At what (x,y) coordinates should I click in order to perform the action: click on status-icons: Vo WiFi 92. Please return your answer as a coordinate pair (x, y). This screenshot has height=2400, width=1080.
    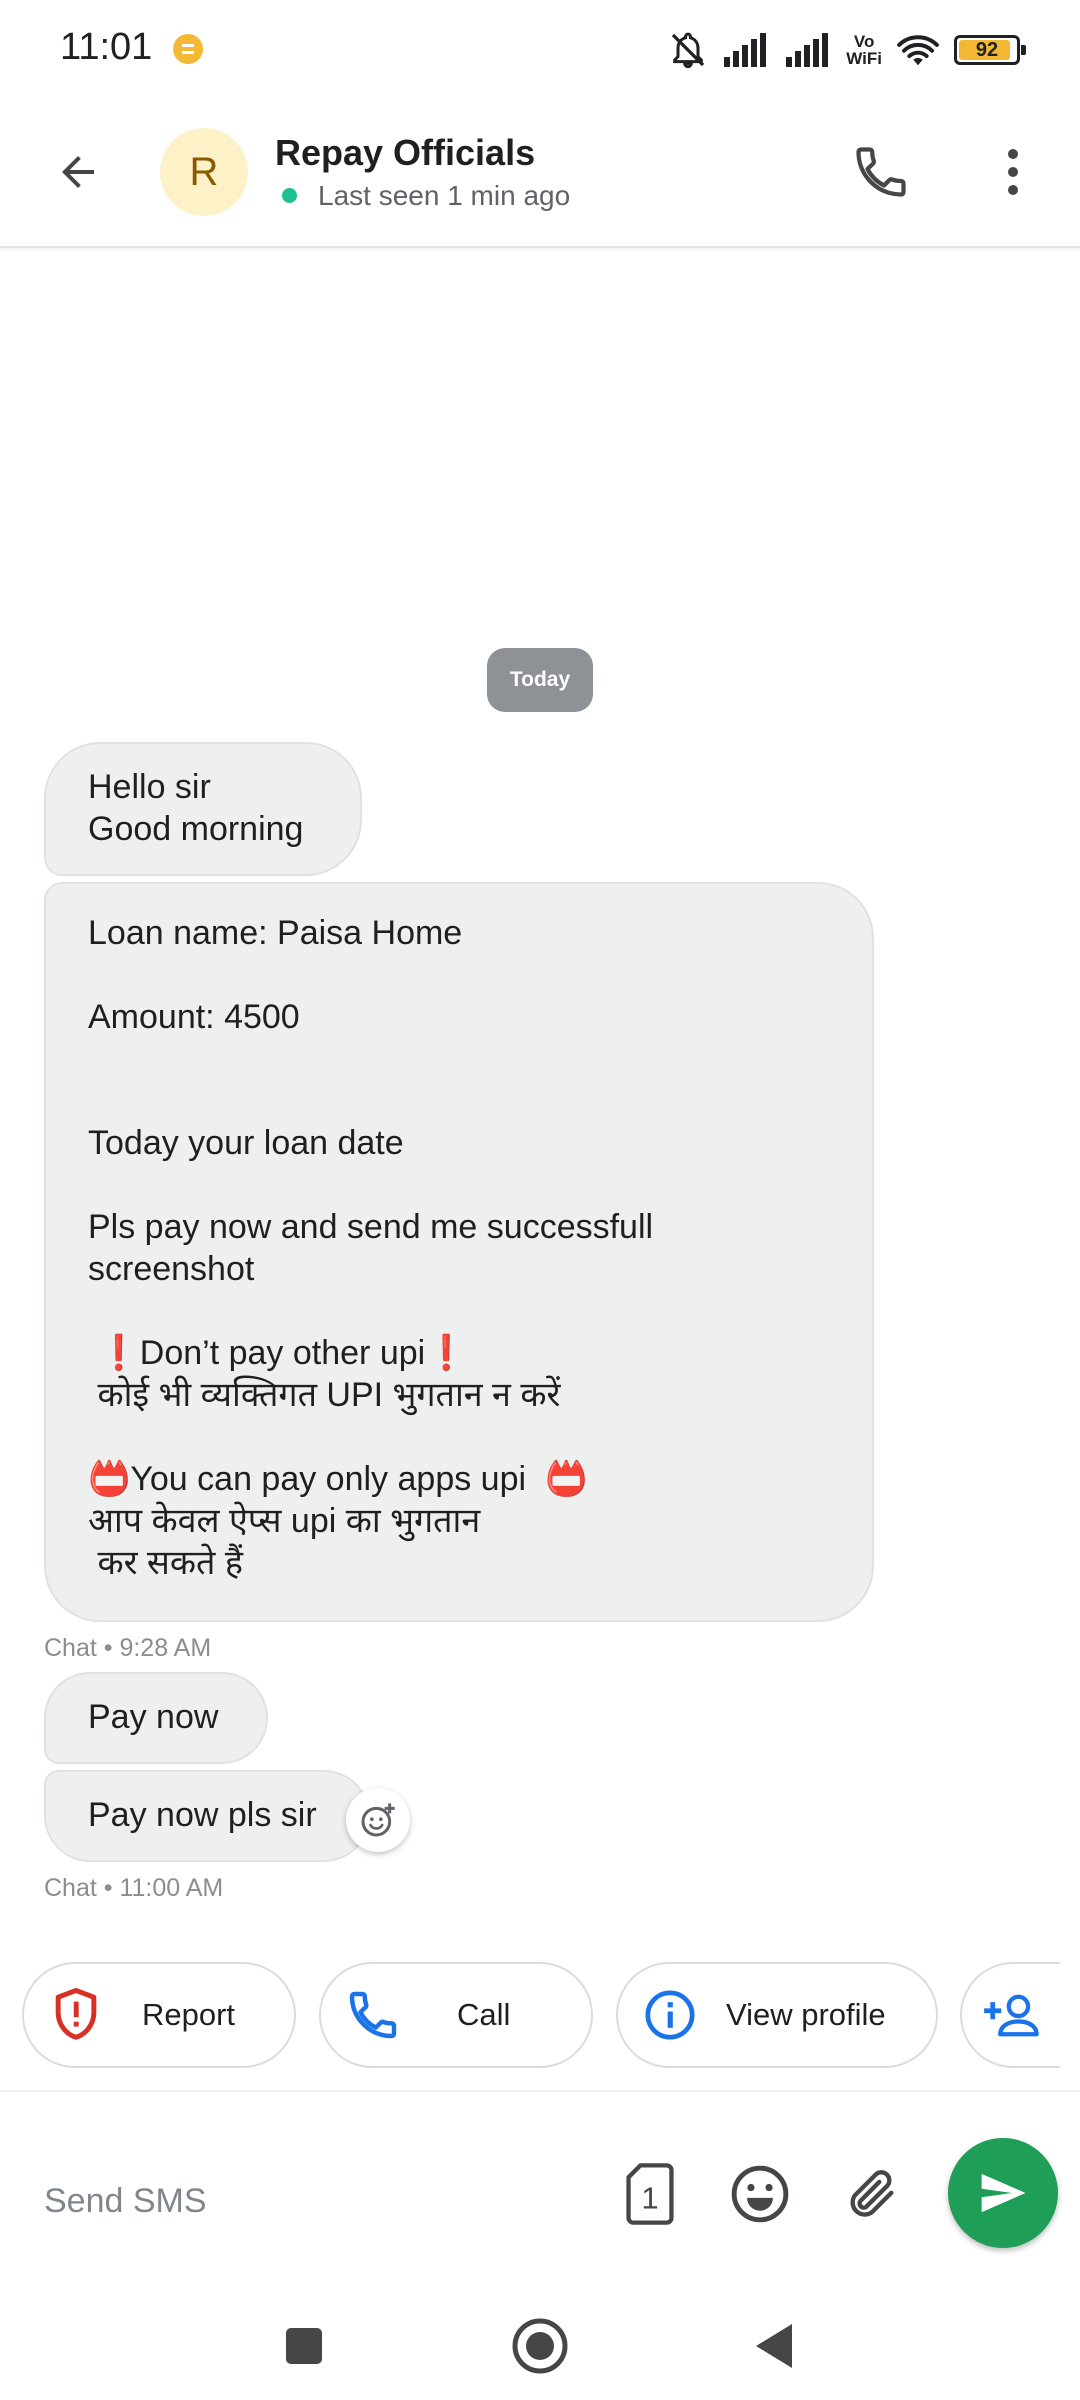
    Looking at the image, I should click on (847, 50).